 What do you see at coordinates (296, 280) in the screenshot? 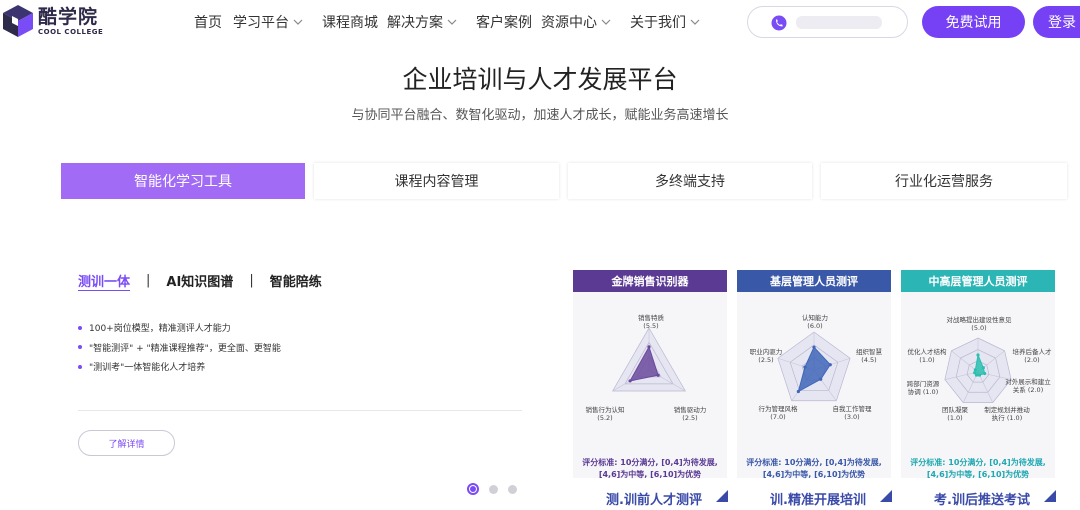
I see `sub-tab-smart-coach: 智能陪练` at bounding box center [296, 280].